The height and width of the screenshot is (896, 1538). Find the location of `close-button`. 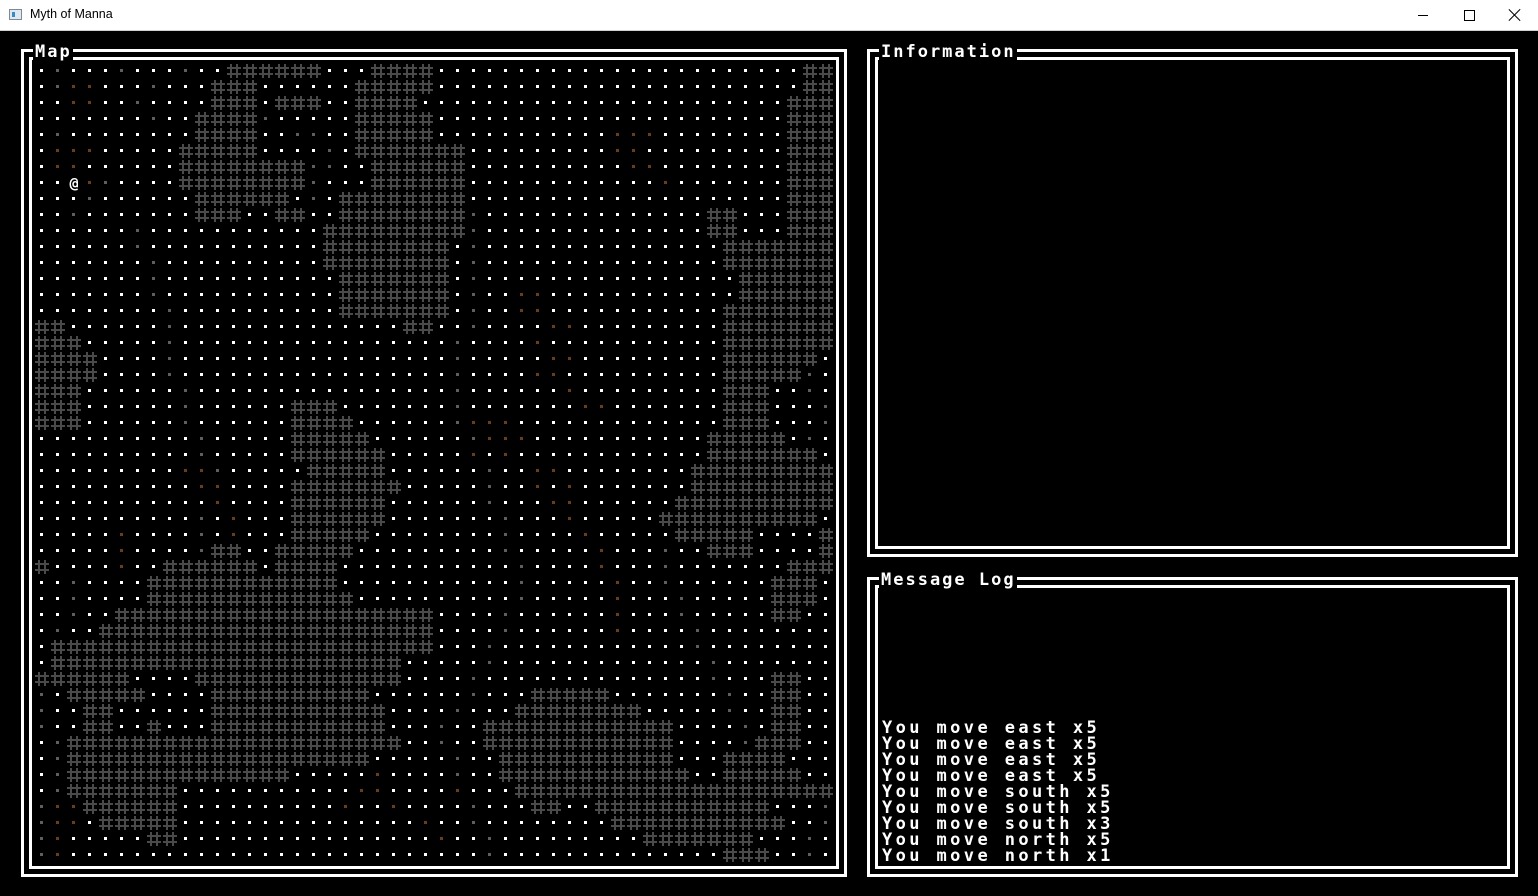

close-button is located at coordinates (1515, 15).